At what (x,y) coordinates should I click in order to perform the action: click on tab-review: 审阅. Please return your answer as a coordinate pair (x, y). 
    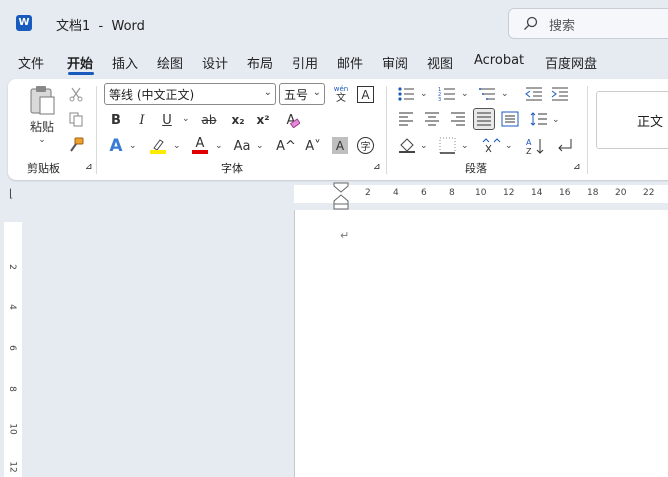
    Looking at the image, I should click on (395, 62).